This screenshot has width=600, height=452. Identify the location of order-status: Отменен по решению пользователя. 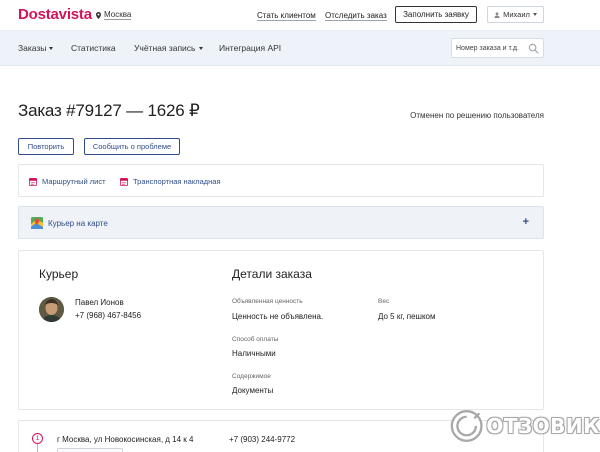
(477, 115).